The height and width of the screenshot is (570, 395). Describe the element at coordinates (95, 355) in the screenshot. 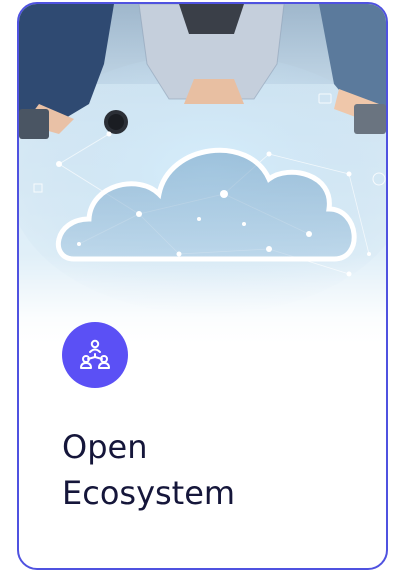

I see `network-people-icon` at that location.